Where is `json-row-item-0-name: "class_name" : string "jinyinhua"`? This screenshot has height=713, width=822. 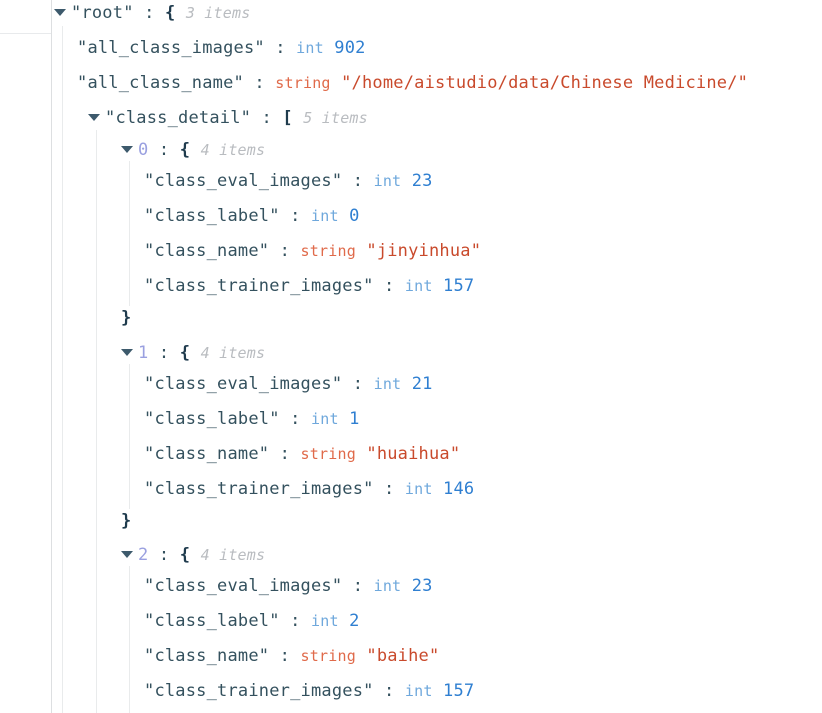 json-row-item-0-name: "class_name" : string "jinyinhua" is located at coordinates (312, 251).